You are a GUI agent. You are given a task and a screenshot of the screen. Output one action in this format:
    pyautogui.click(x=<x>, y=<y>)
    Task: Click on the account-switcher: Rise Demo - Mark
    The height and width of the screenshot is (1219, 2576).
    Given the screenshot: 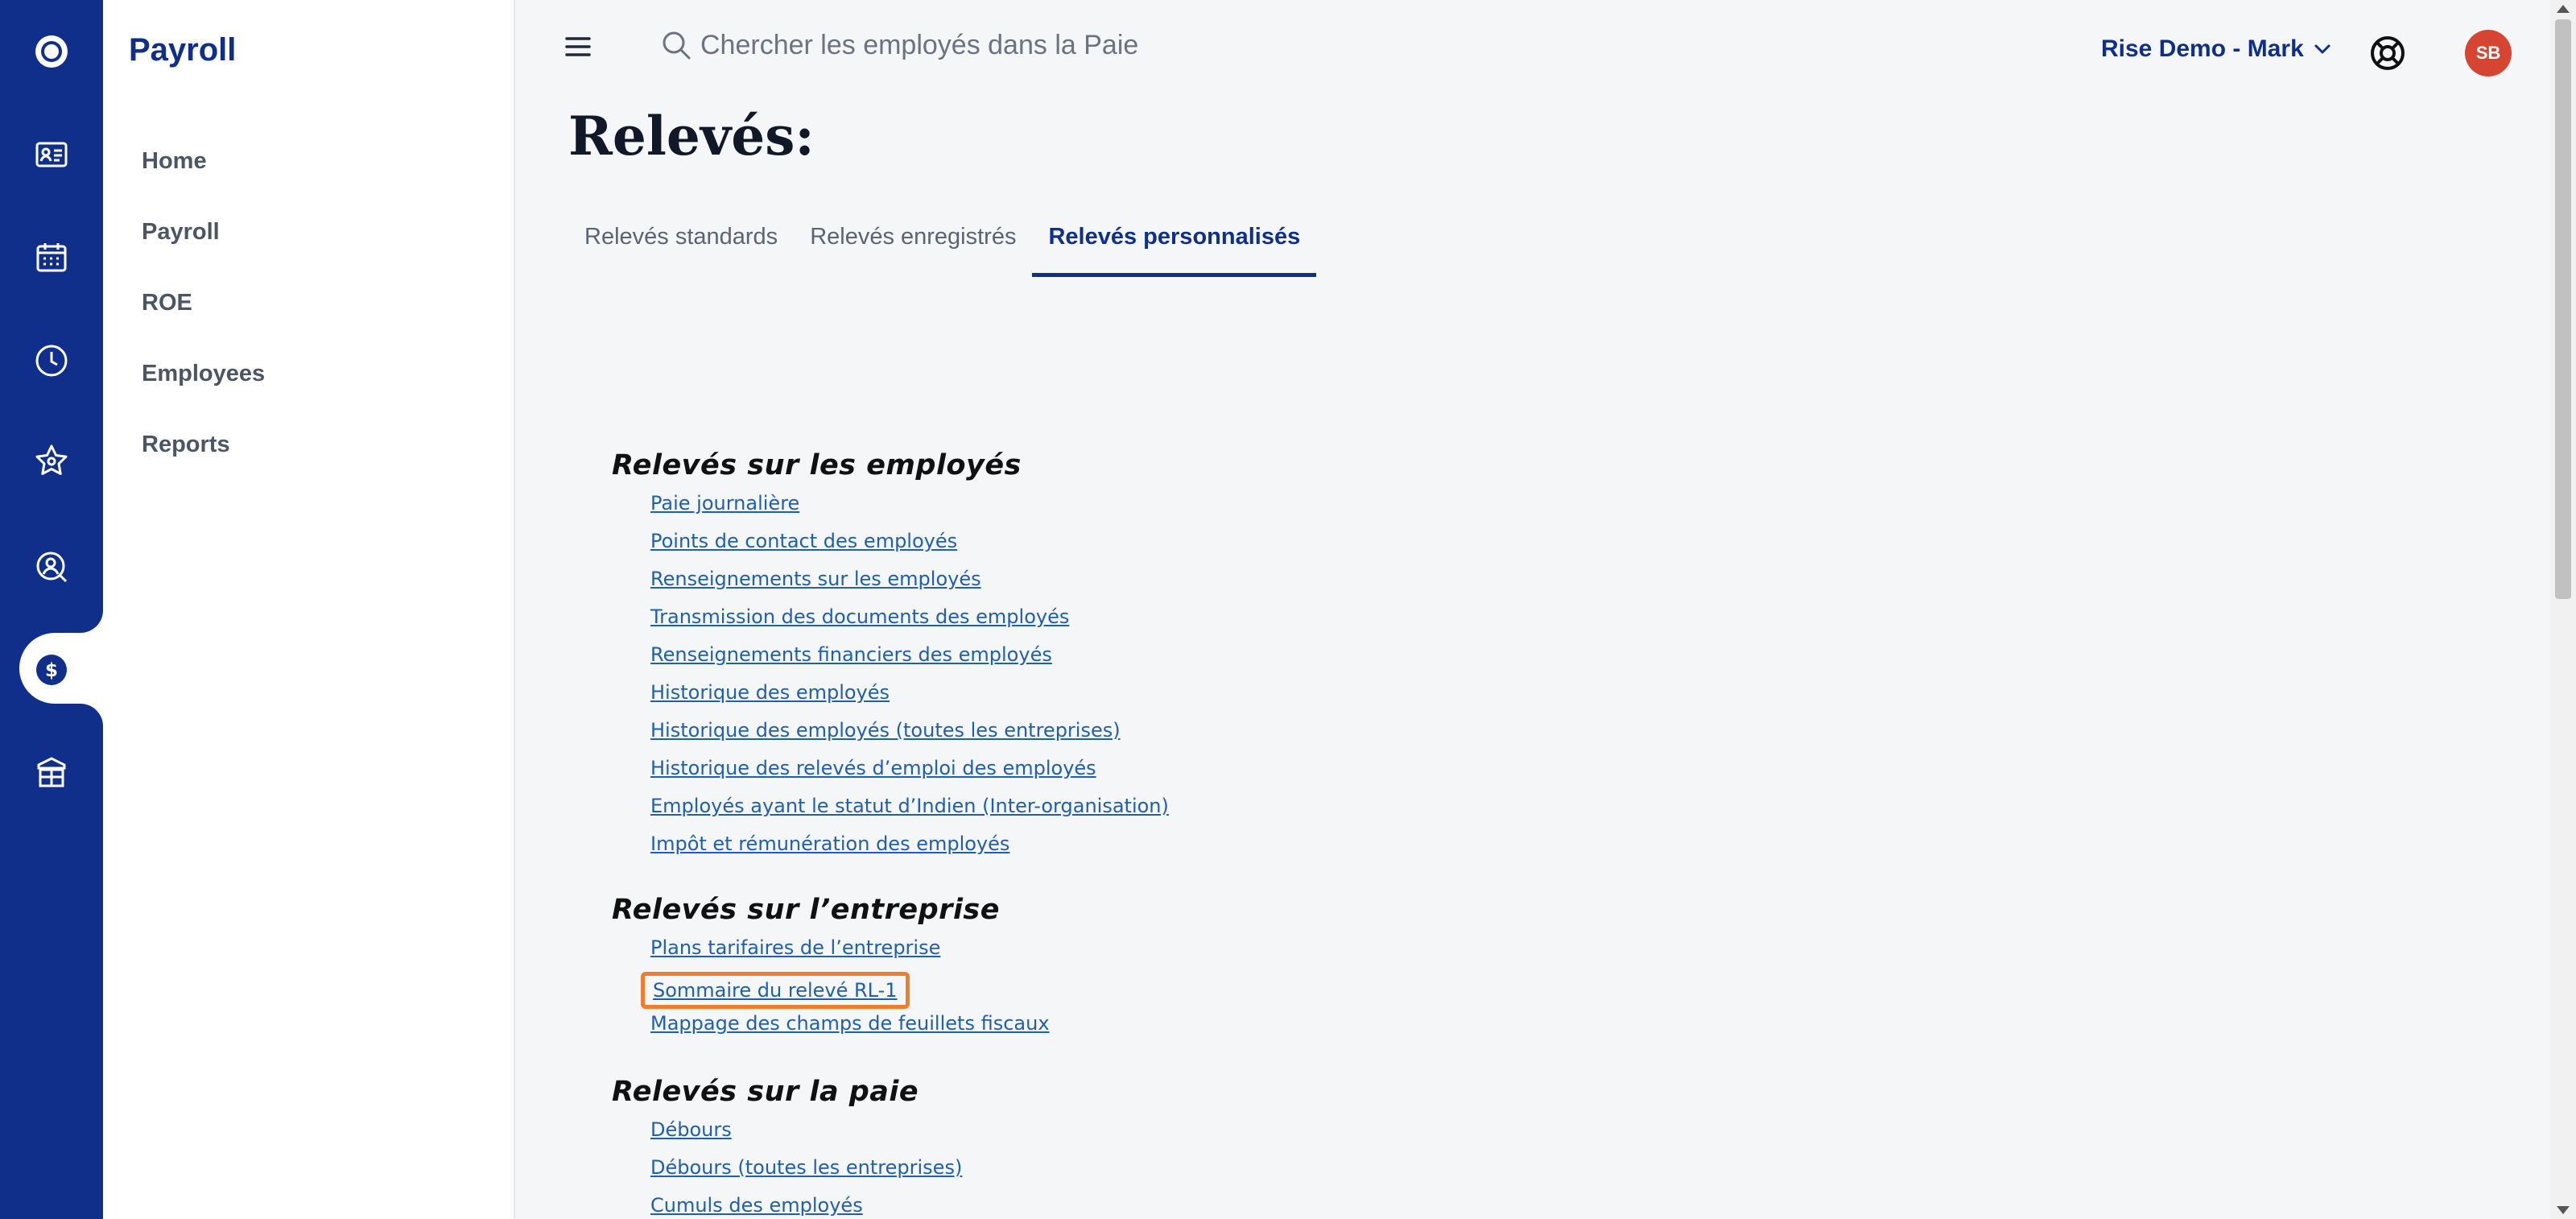 What is the action you would take?
    pyautogui.click(x=2217, y=49)
    